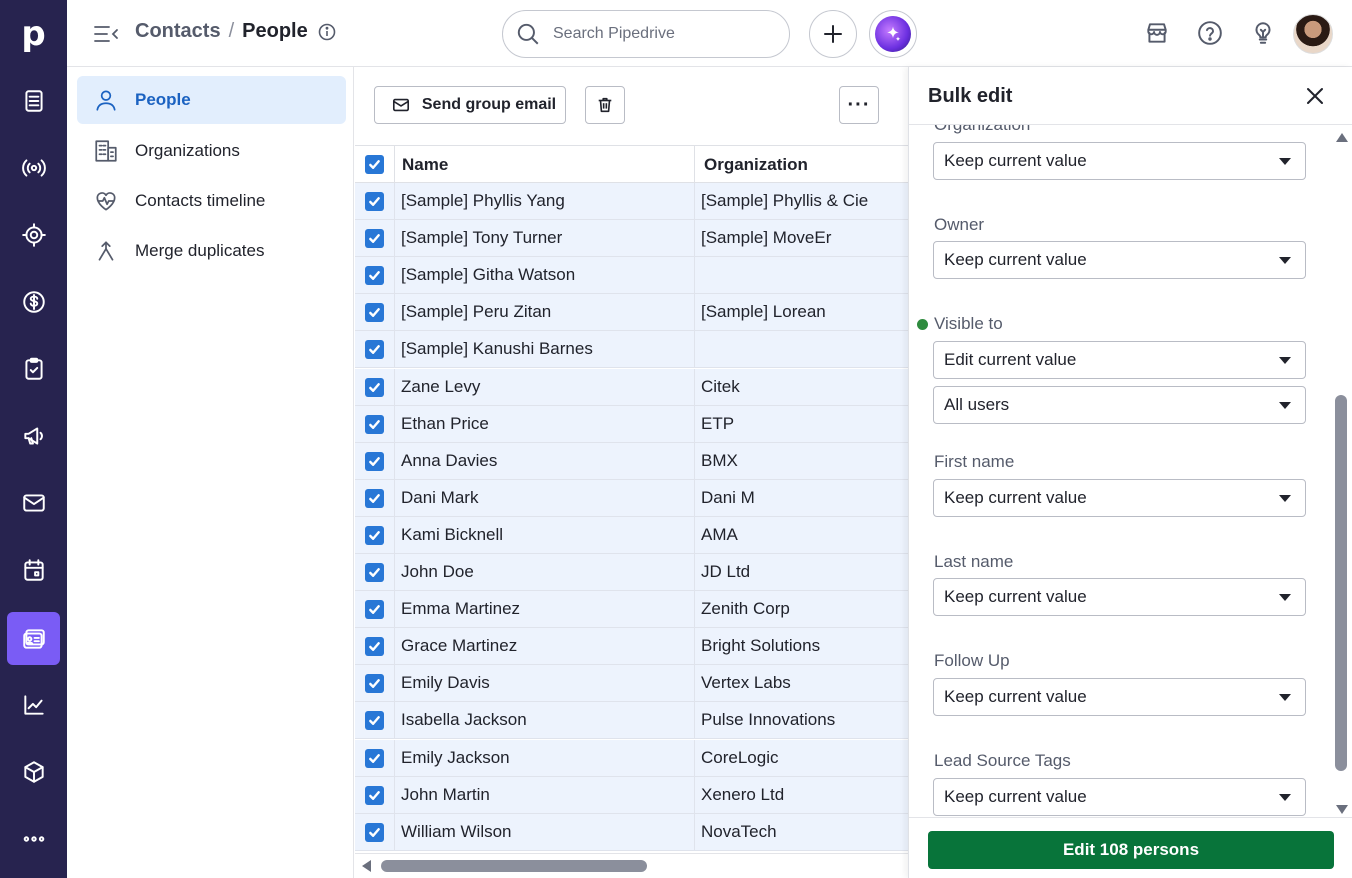 The width and height of the screenshot is (1352, 878). Describe the element at coordinates (1210, 33) in the screenshot. I see `help-button` at that location.